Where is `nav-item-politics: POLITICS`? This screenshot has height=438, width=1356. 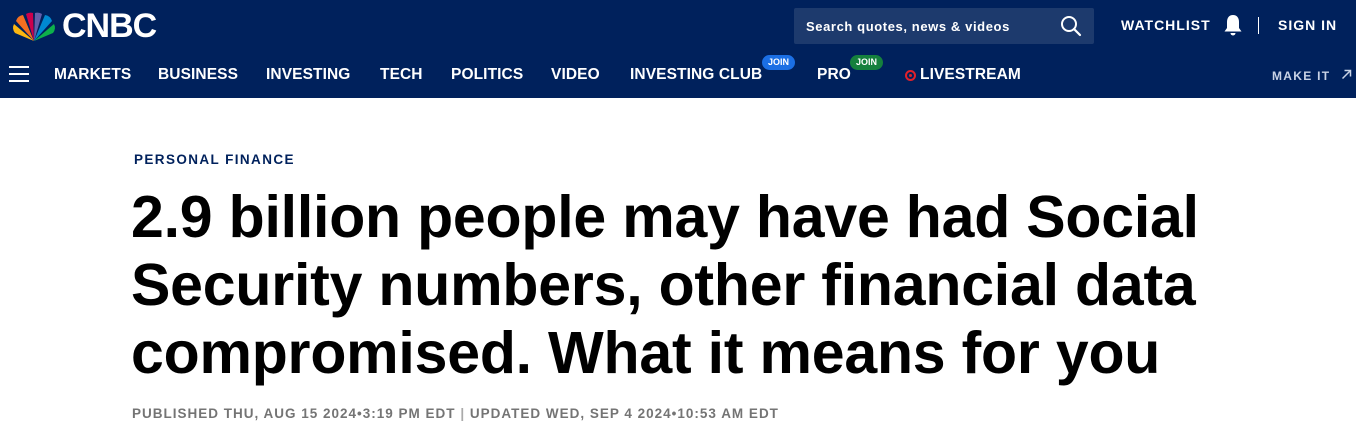 nav-item-politics: POLITICS is located at coordinates (487, 75).